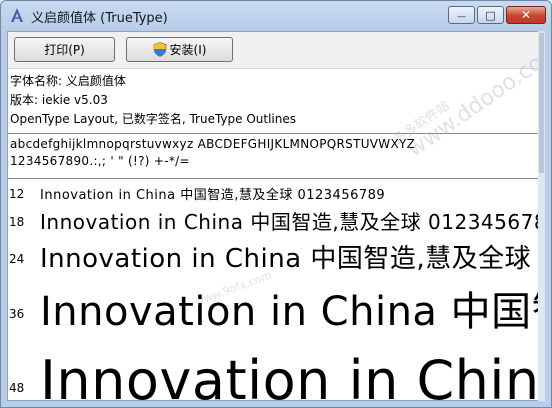 This screenshot has width=552, height=408. I want to click on print-button-label: 打印(P), so click(64, 50).